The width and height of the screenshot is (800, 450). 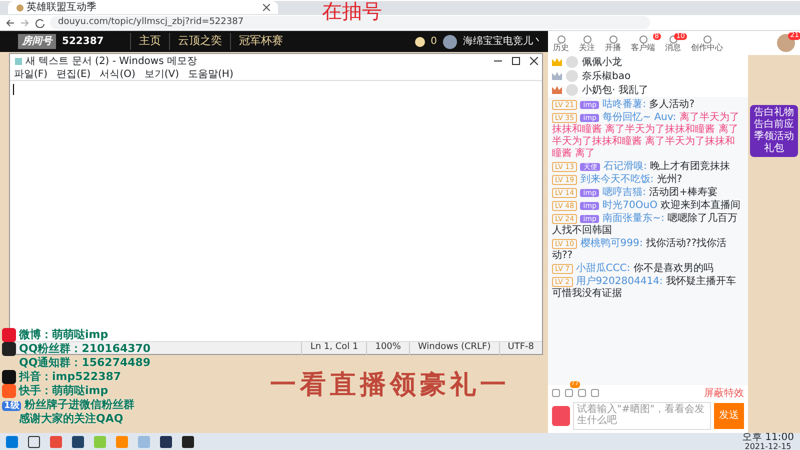 What do you see at coordinates (85, 349) in the screenshot?
I see `overlay-text: QQ粉丝群：210164370` at bounding box center [85, 349].